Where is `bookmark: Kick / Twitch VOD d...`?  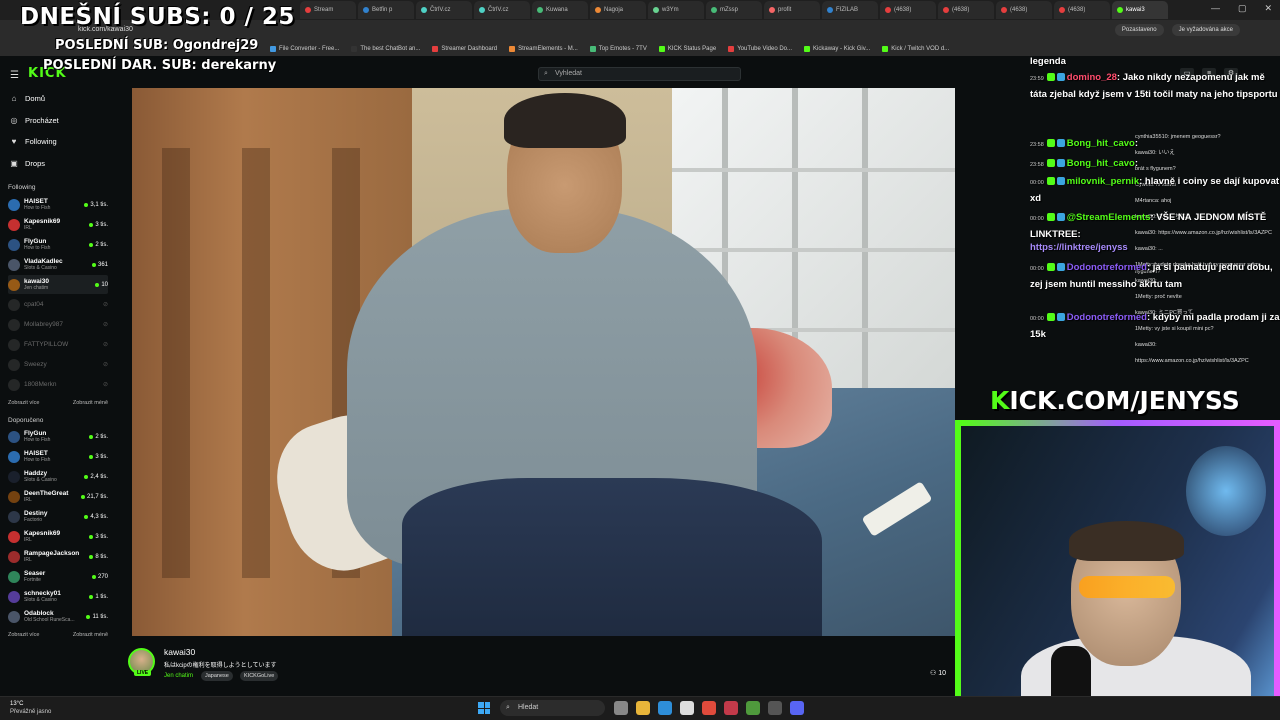
bookmark: Kick / Twitch VOD d... is located at coordinates (915, 49).